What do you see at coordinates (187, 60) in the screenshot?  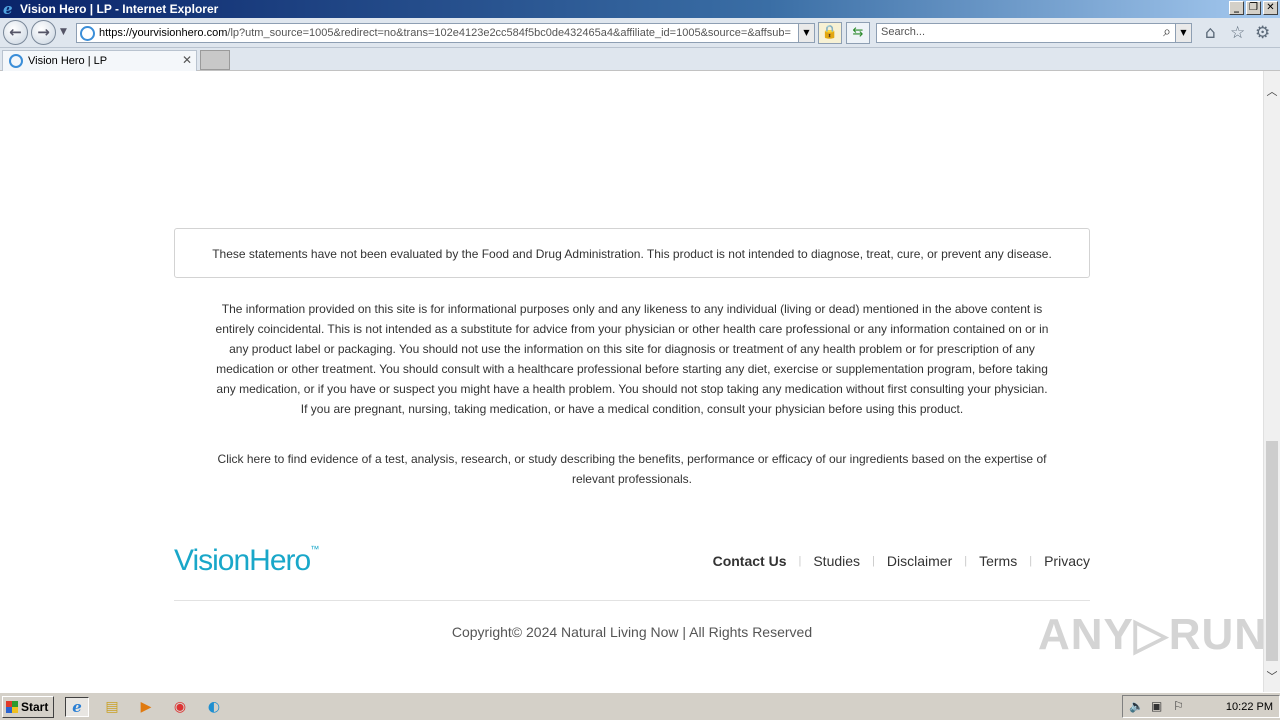 I see `close-tab-icon: ✕` at bounding box center [187, 60].